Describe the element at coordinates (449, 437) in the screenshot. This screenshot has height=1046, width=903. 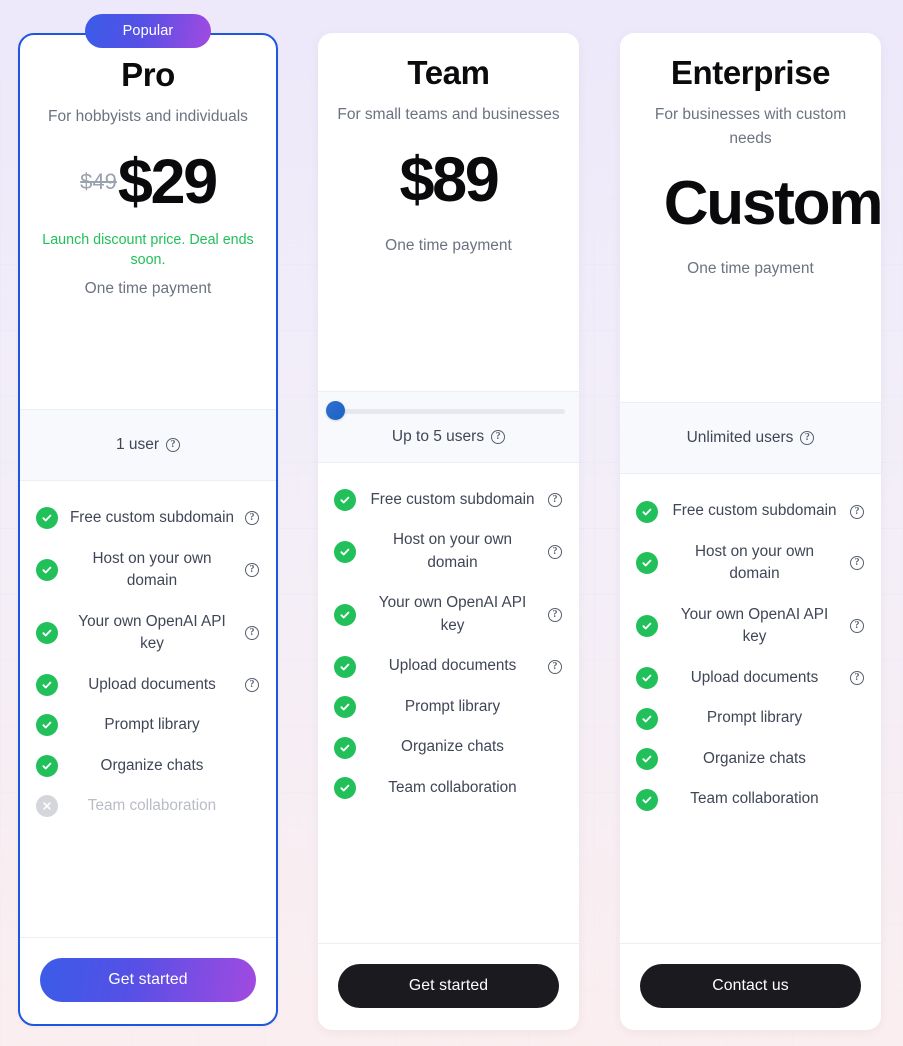
I see `users-count-team: Up to 5 users ?` at that location.